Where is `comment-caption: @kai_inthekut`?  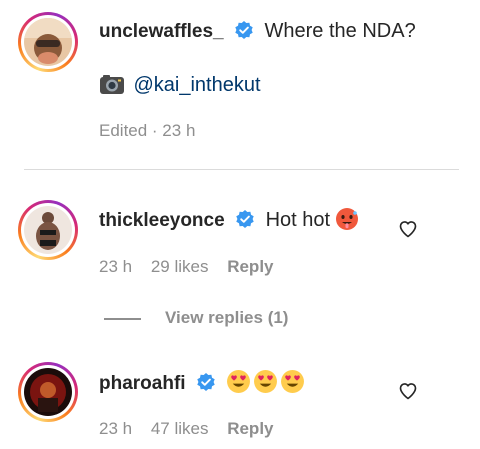
comment-caption: @kai_inthekut is located at coordinates (180, 84).